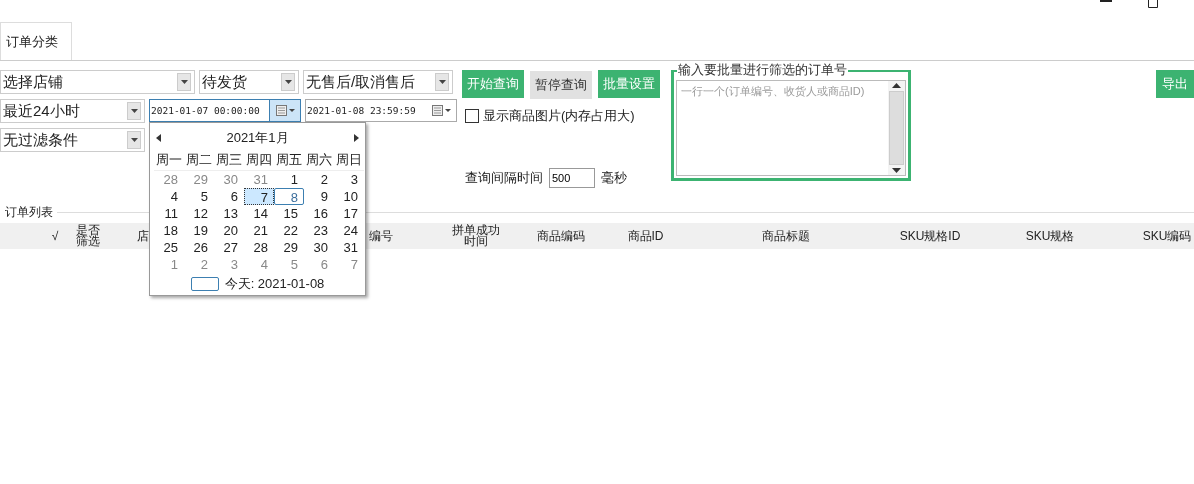 This screenshot has height=484, width=1194. What do you see at coordinates (143, 236) in the screenshot?
I see `column-header: 店` at bounding box center [143, 236].